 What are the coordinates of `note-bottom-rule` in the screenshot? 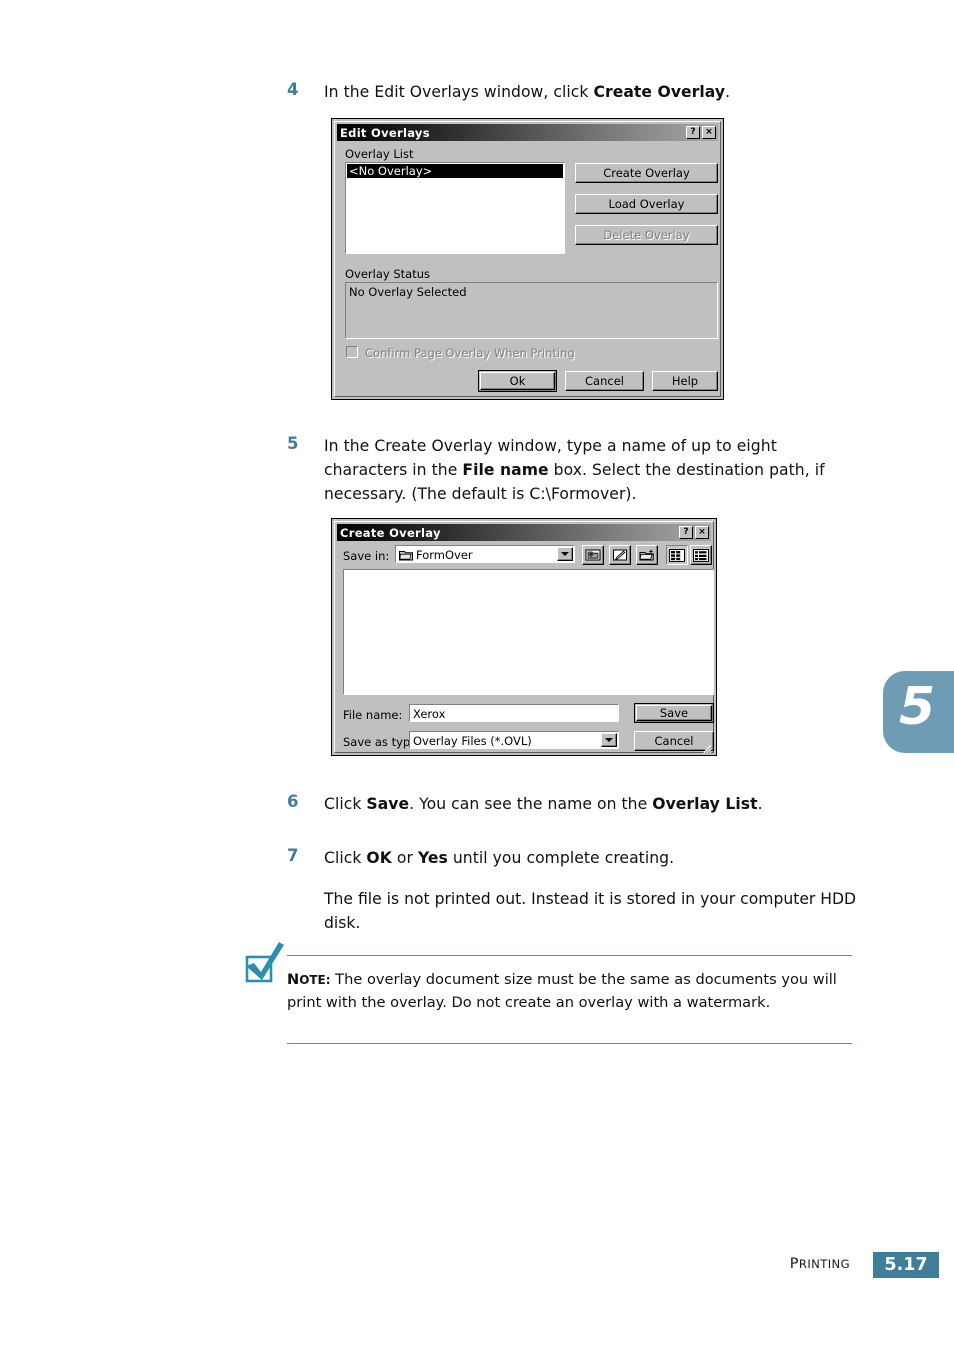 It's located at (569, 1043).